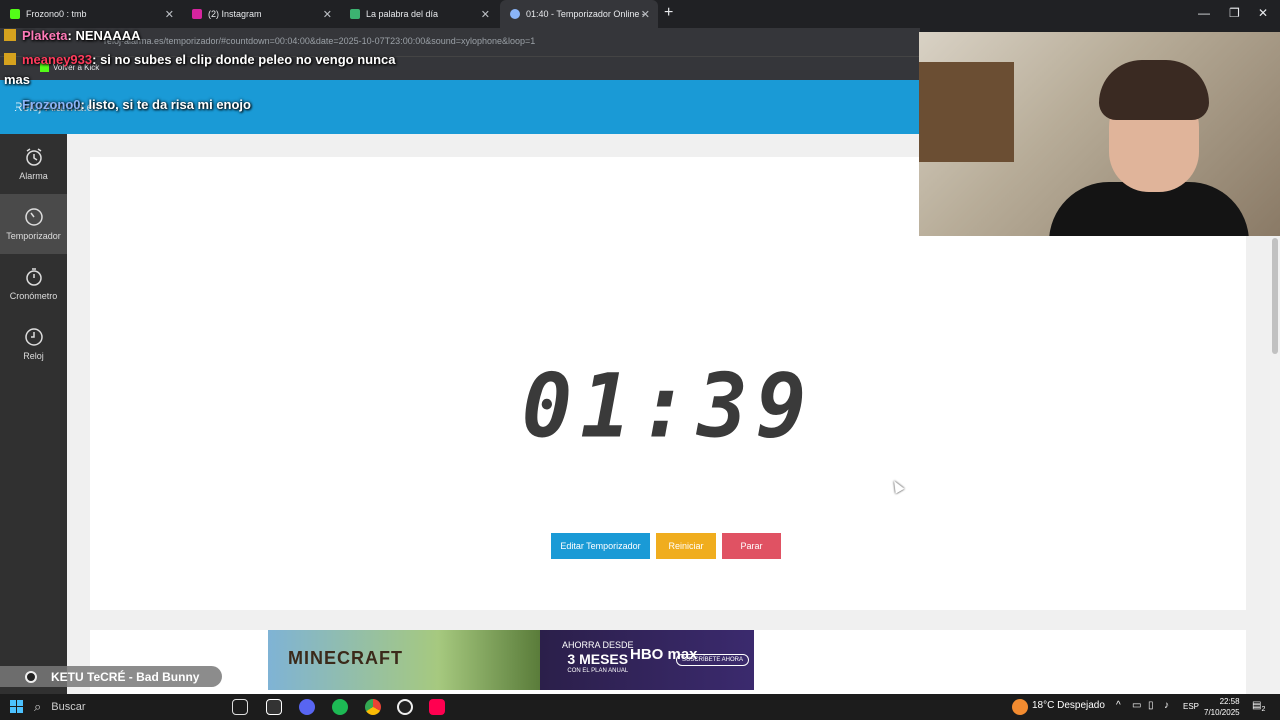 This screenshot has height=720, width=1280. I want to click on tab-palabra: La palabra del día ✕, so click(419, 14).